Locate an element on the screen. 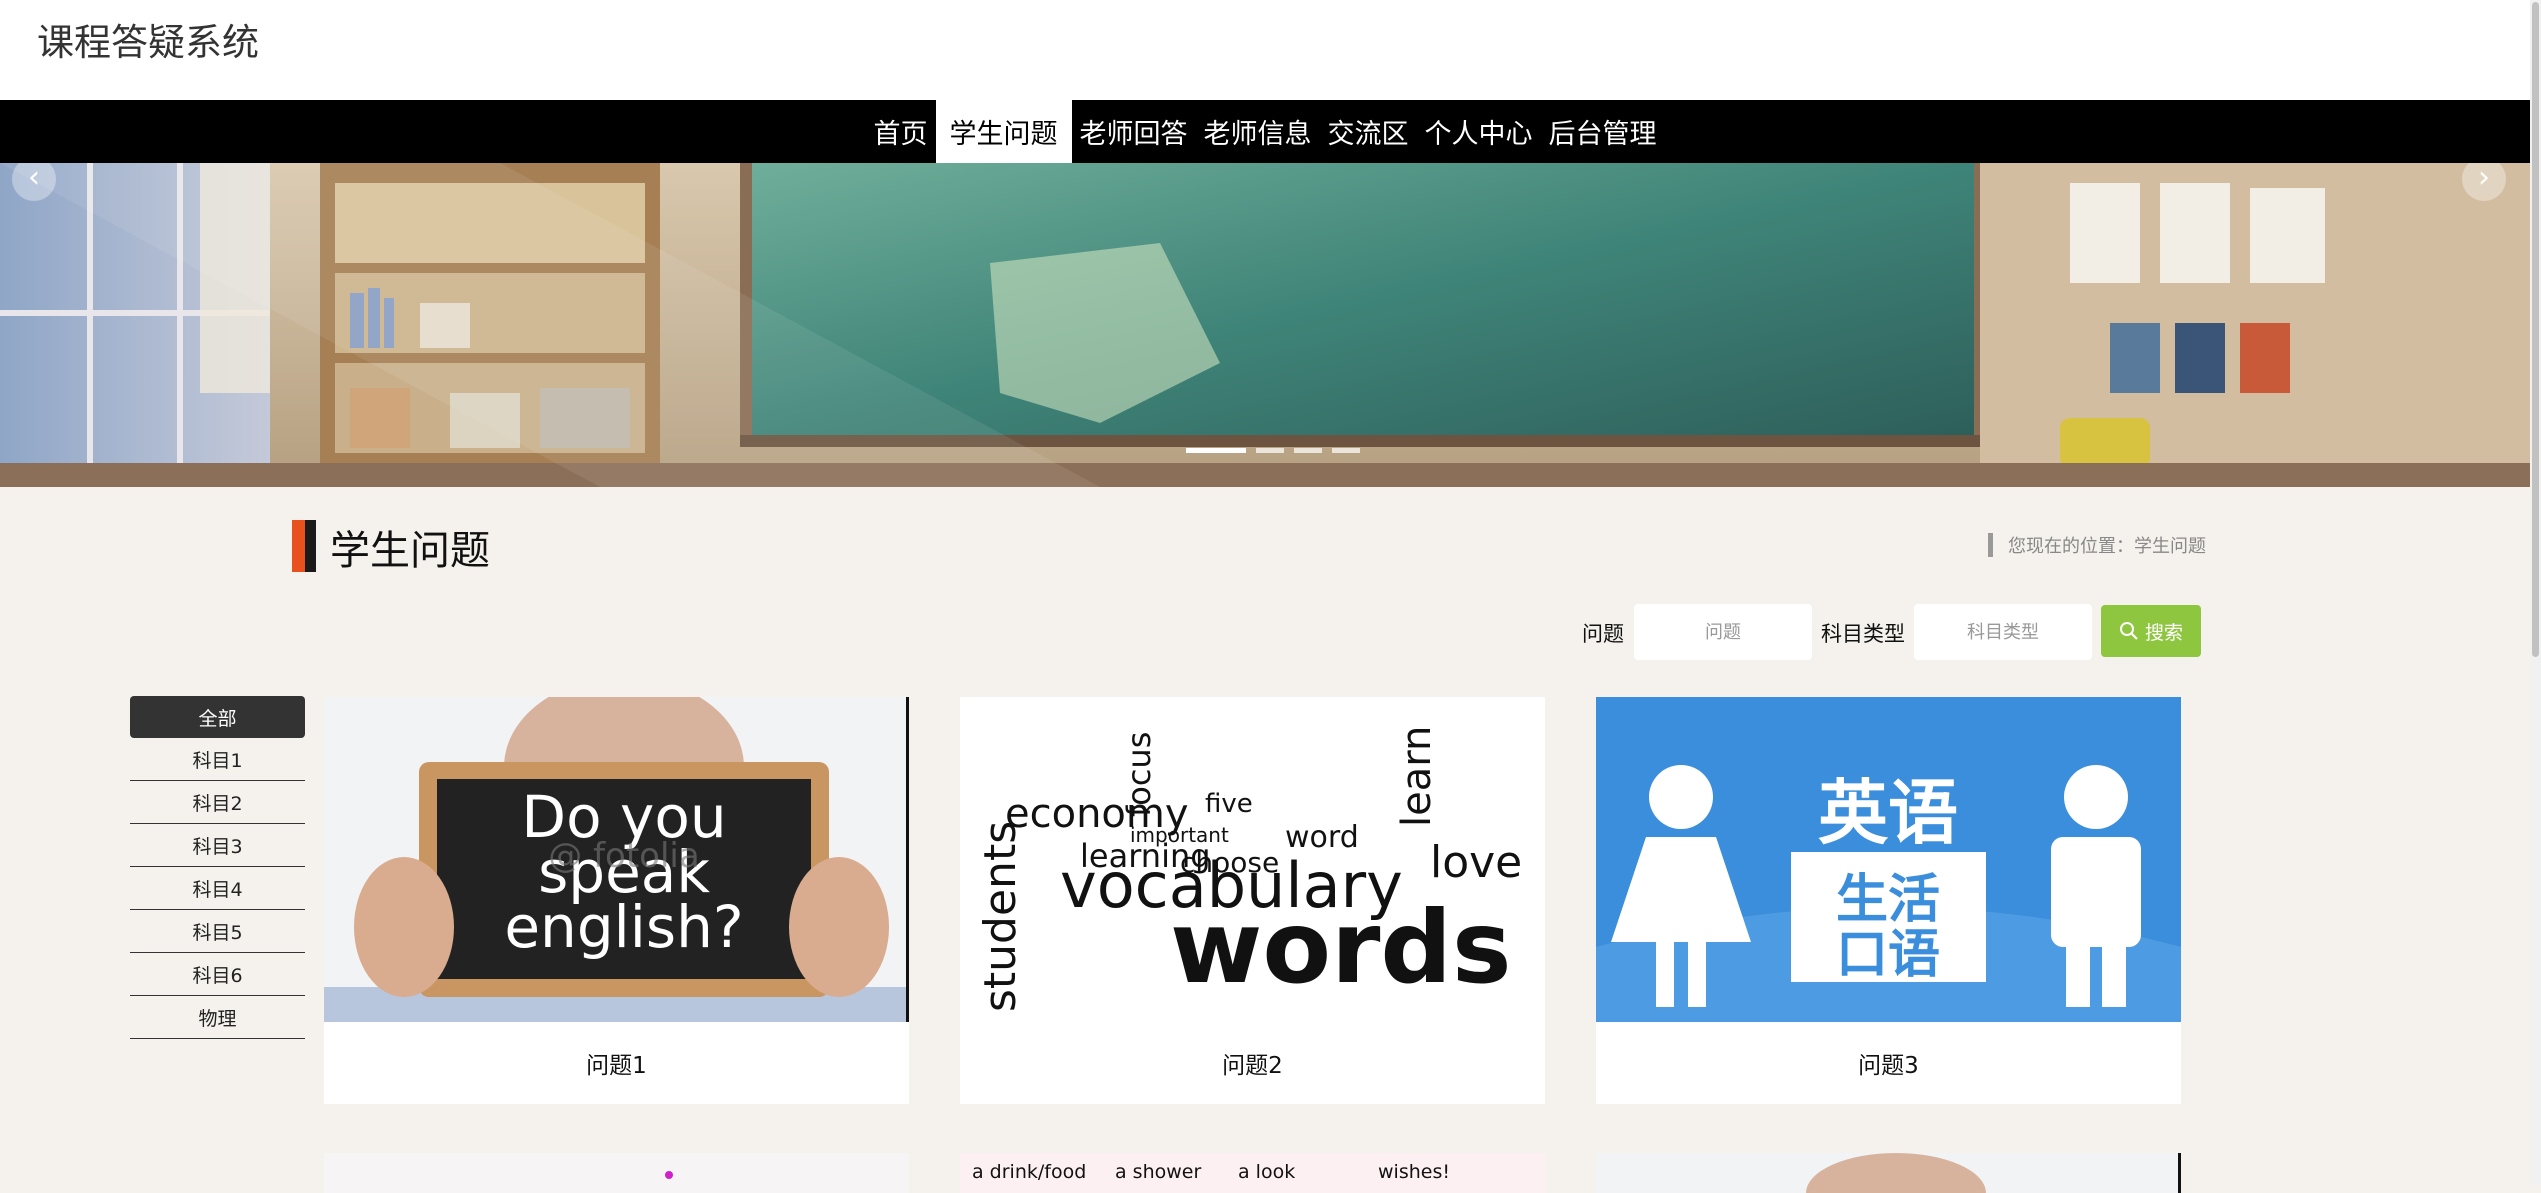 The width and height of the screenshot is (2541, 1193). category-list: 全部 科目1 科目2 科目3 科目4 科目5 科目6 物理 is located at coordinates (217, 867).